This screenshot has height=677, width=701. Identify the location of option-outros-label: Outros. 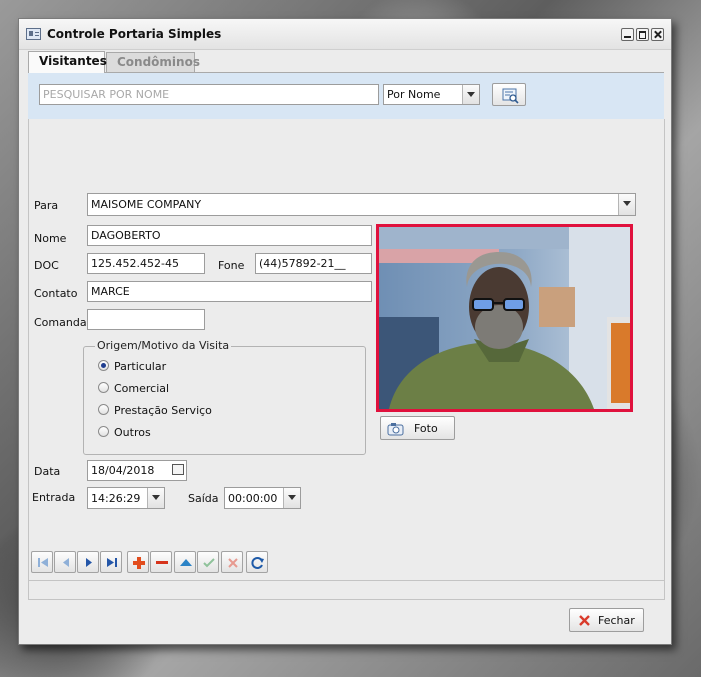
(132, 432).